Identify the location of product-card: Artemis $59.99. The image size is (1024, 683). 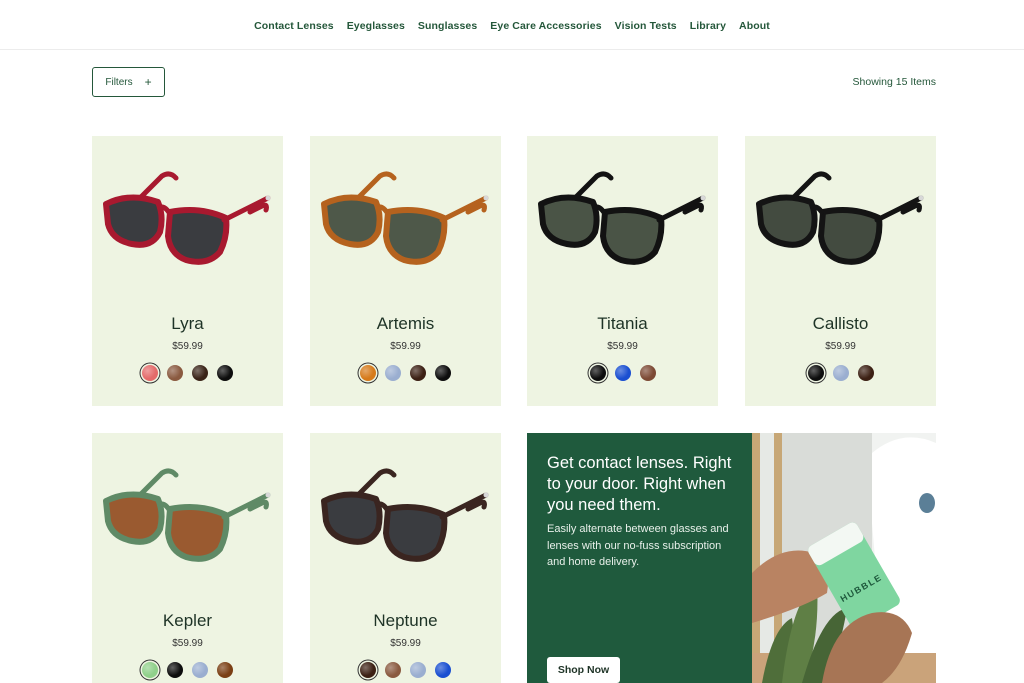
(405, 271).